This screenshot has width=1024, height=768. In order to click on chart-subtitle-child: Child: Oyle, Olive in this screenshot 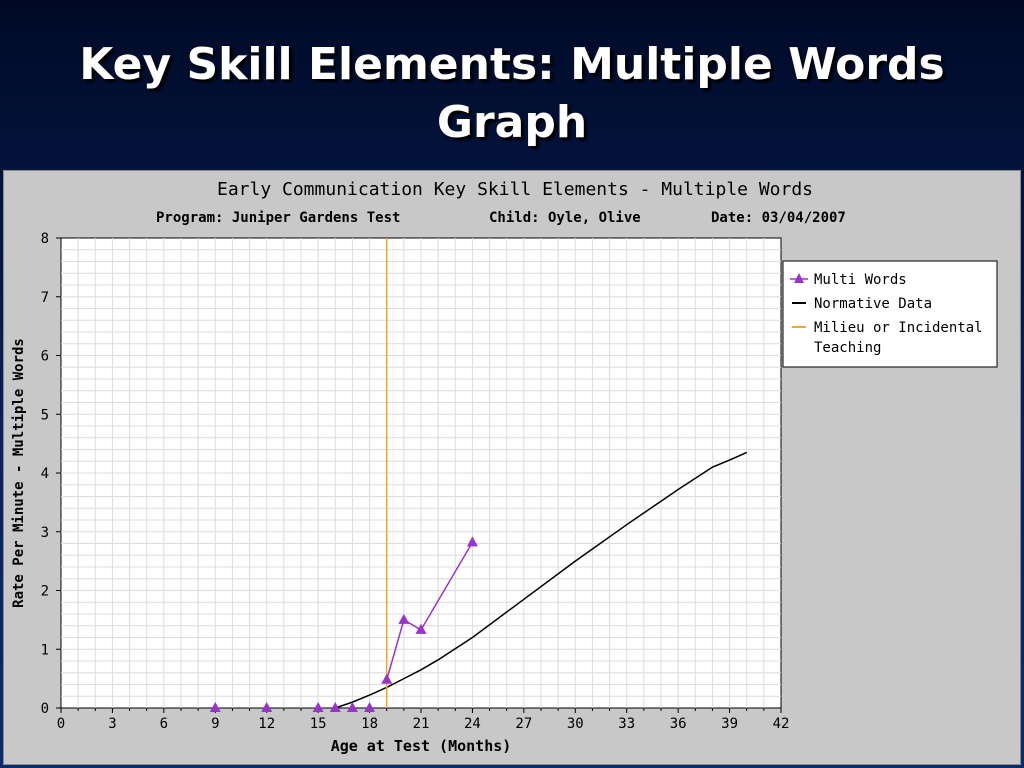, I will do `click(565, 218)`.